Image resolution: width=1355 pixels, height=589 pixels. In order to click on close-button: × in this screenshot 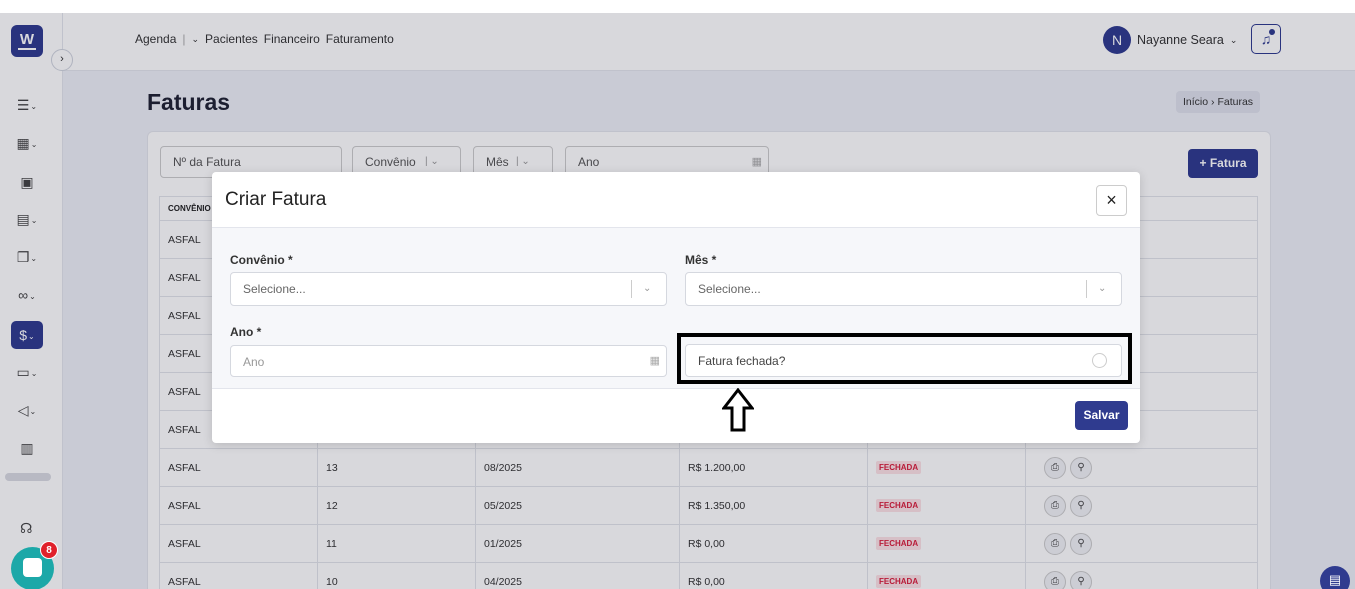, I will do `click(1111, 200)`.